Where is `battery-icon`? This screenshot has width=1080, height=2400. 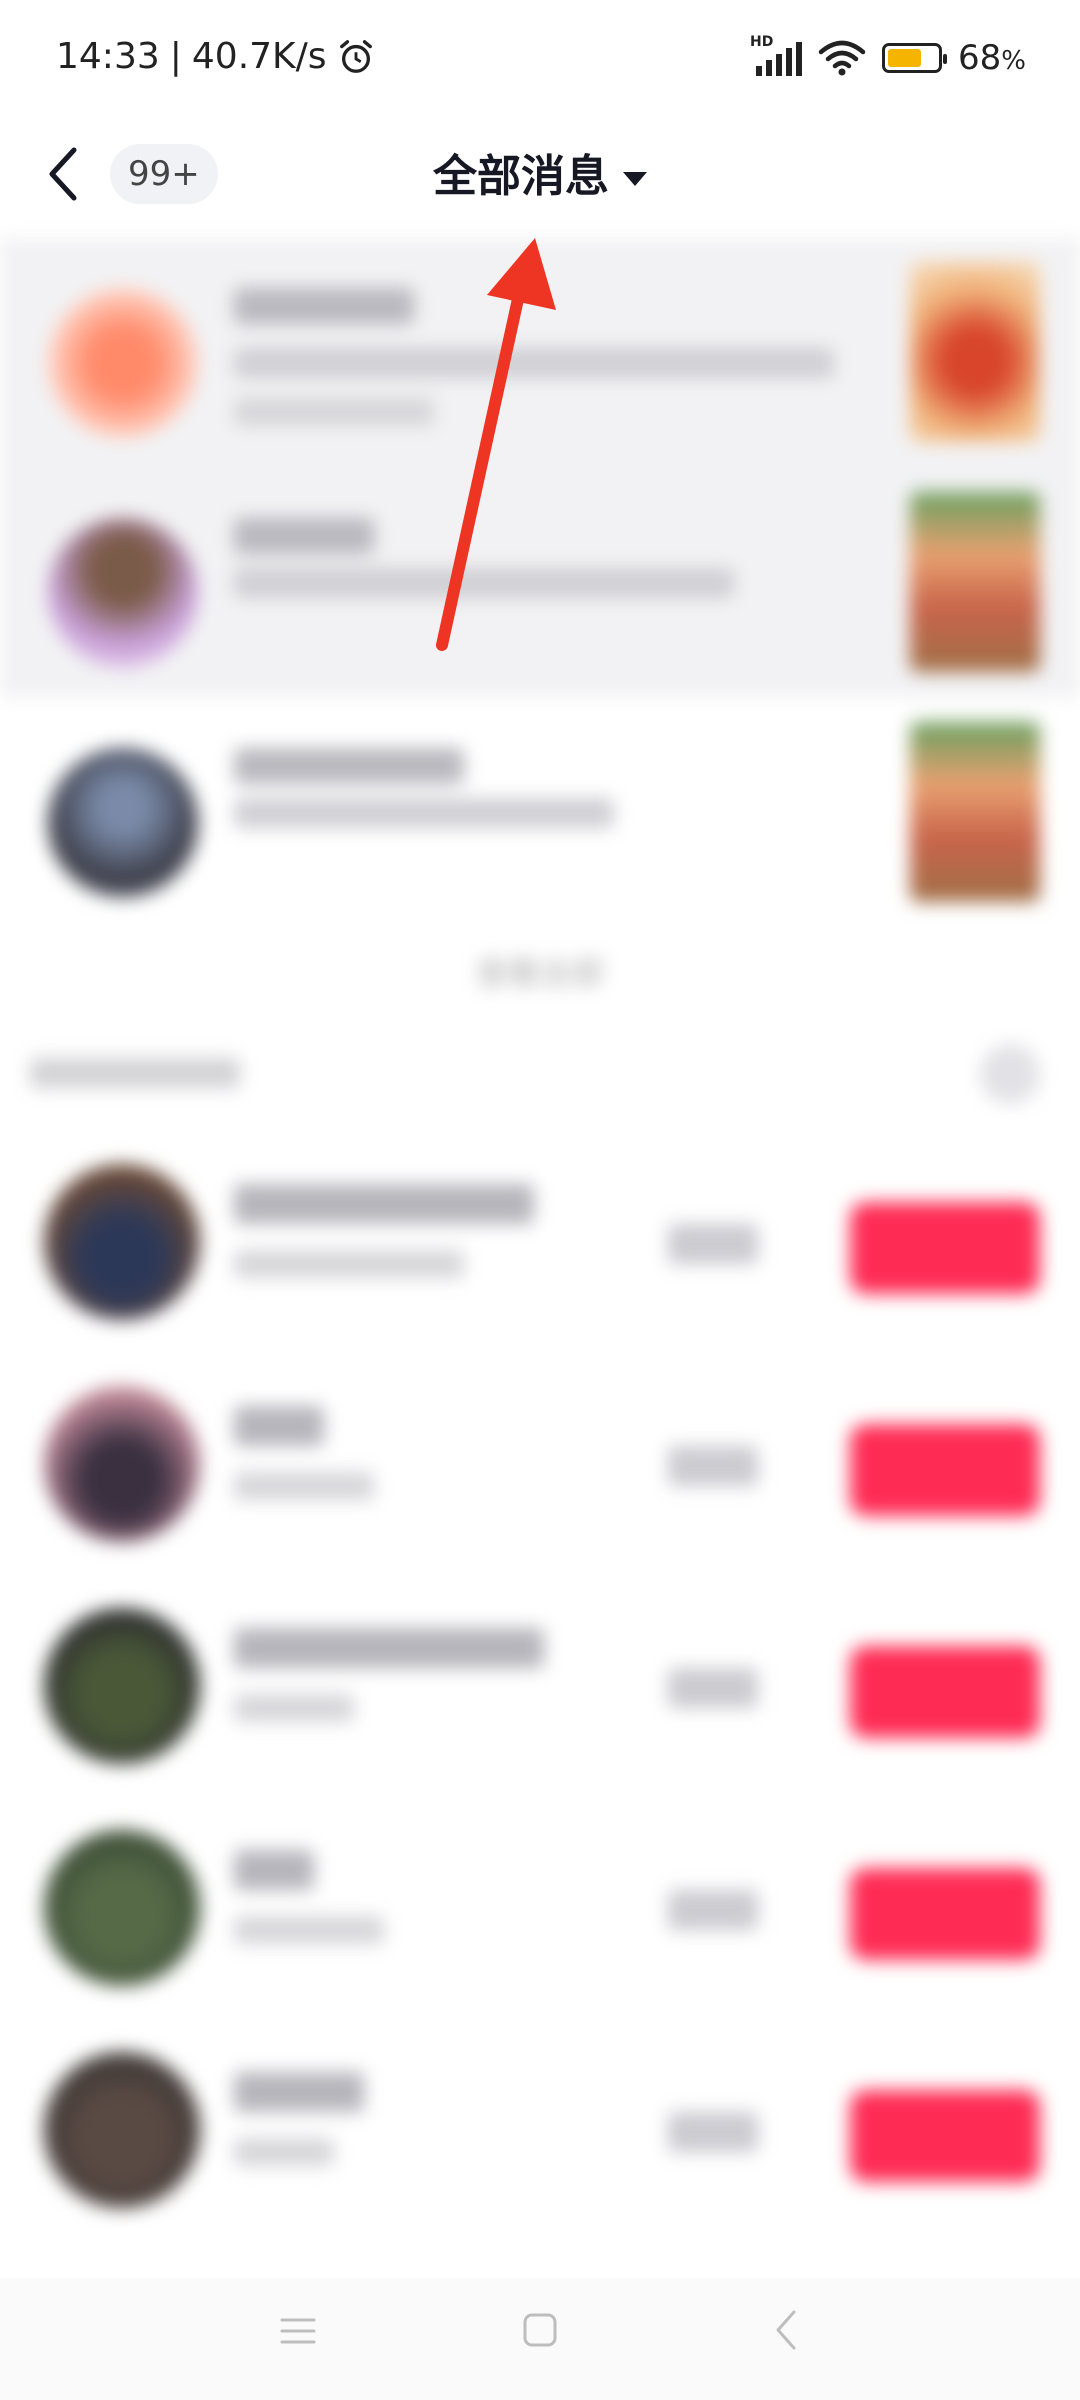
battery-icon is located at coordinates (915, 58).